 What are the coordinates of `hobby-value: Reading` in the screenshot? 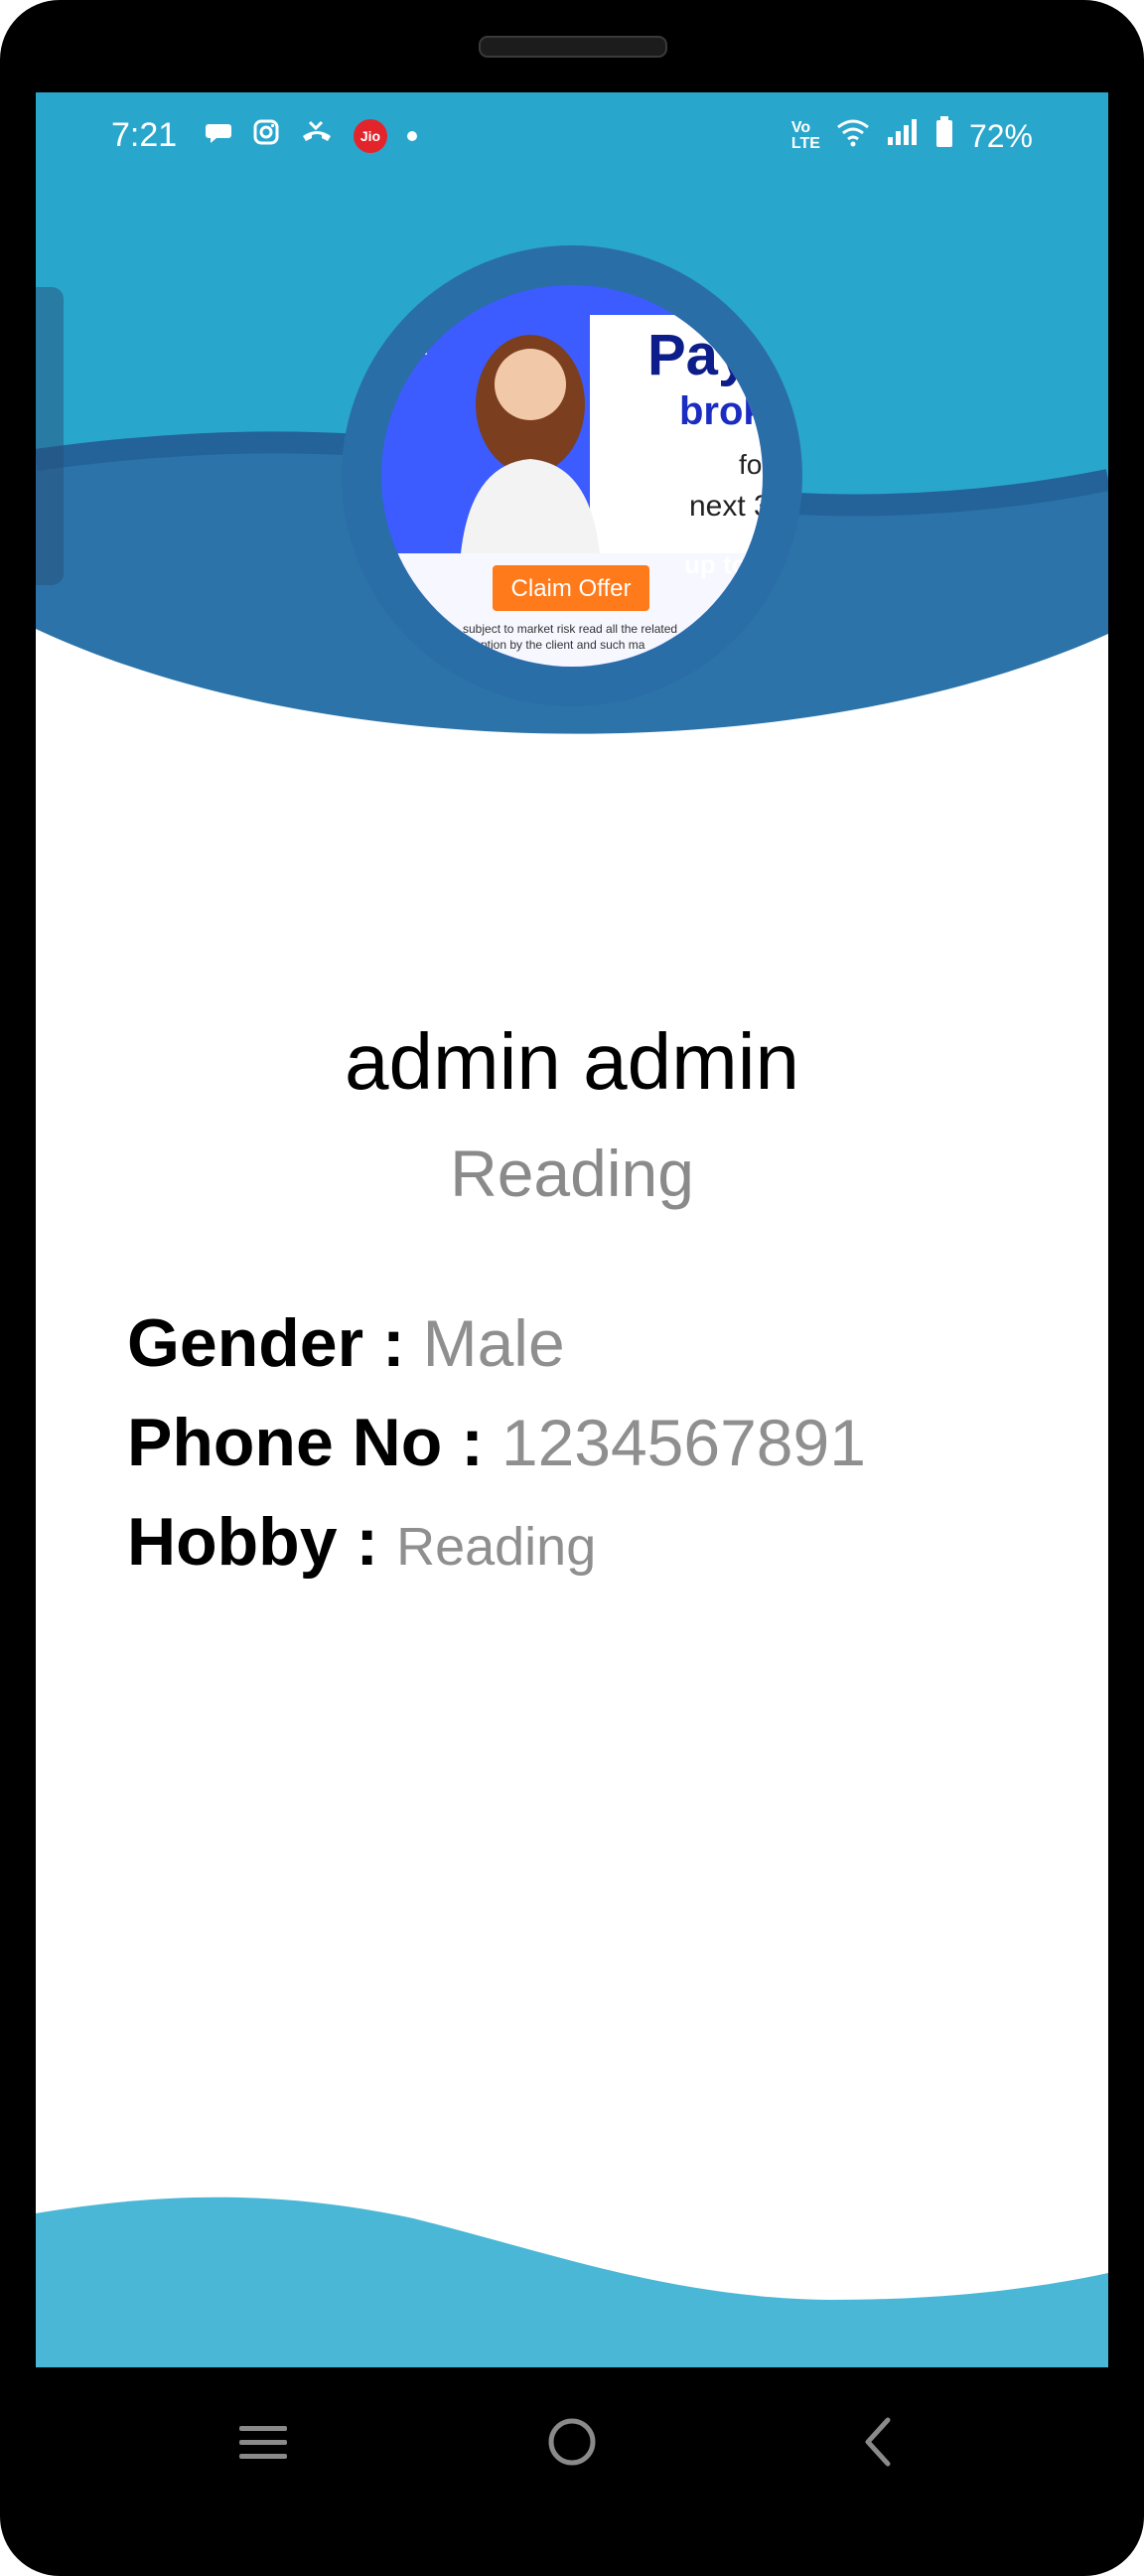 It's located at (497, 1547).